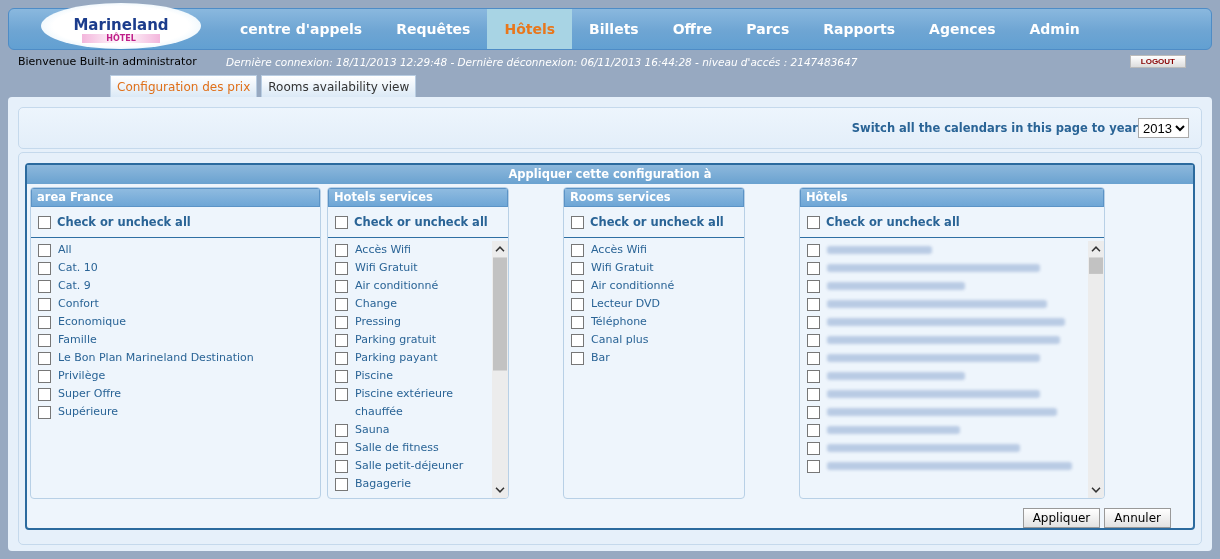 The height and width of the screenshot is (559, 1220). I want to click on option-label: Salle de fitness, so click(397, 448).